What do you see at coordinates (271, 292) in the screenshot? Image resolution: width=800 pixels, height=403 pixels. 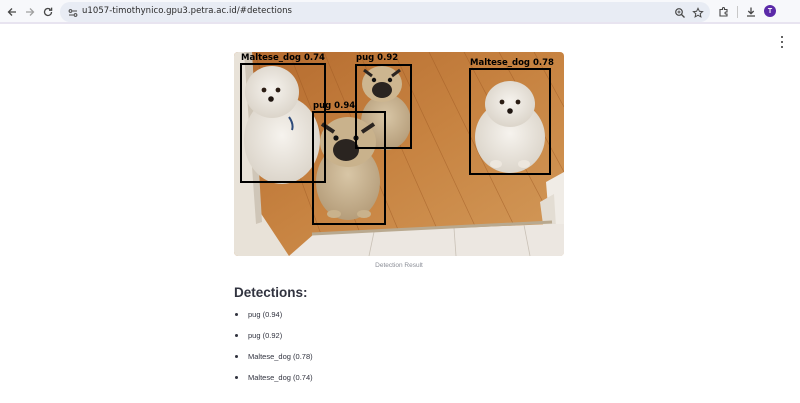 I see `detections-heading: Detections:` at bounding box center [271, 292].